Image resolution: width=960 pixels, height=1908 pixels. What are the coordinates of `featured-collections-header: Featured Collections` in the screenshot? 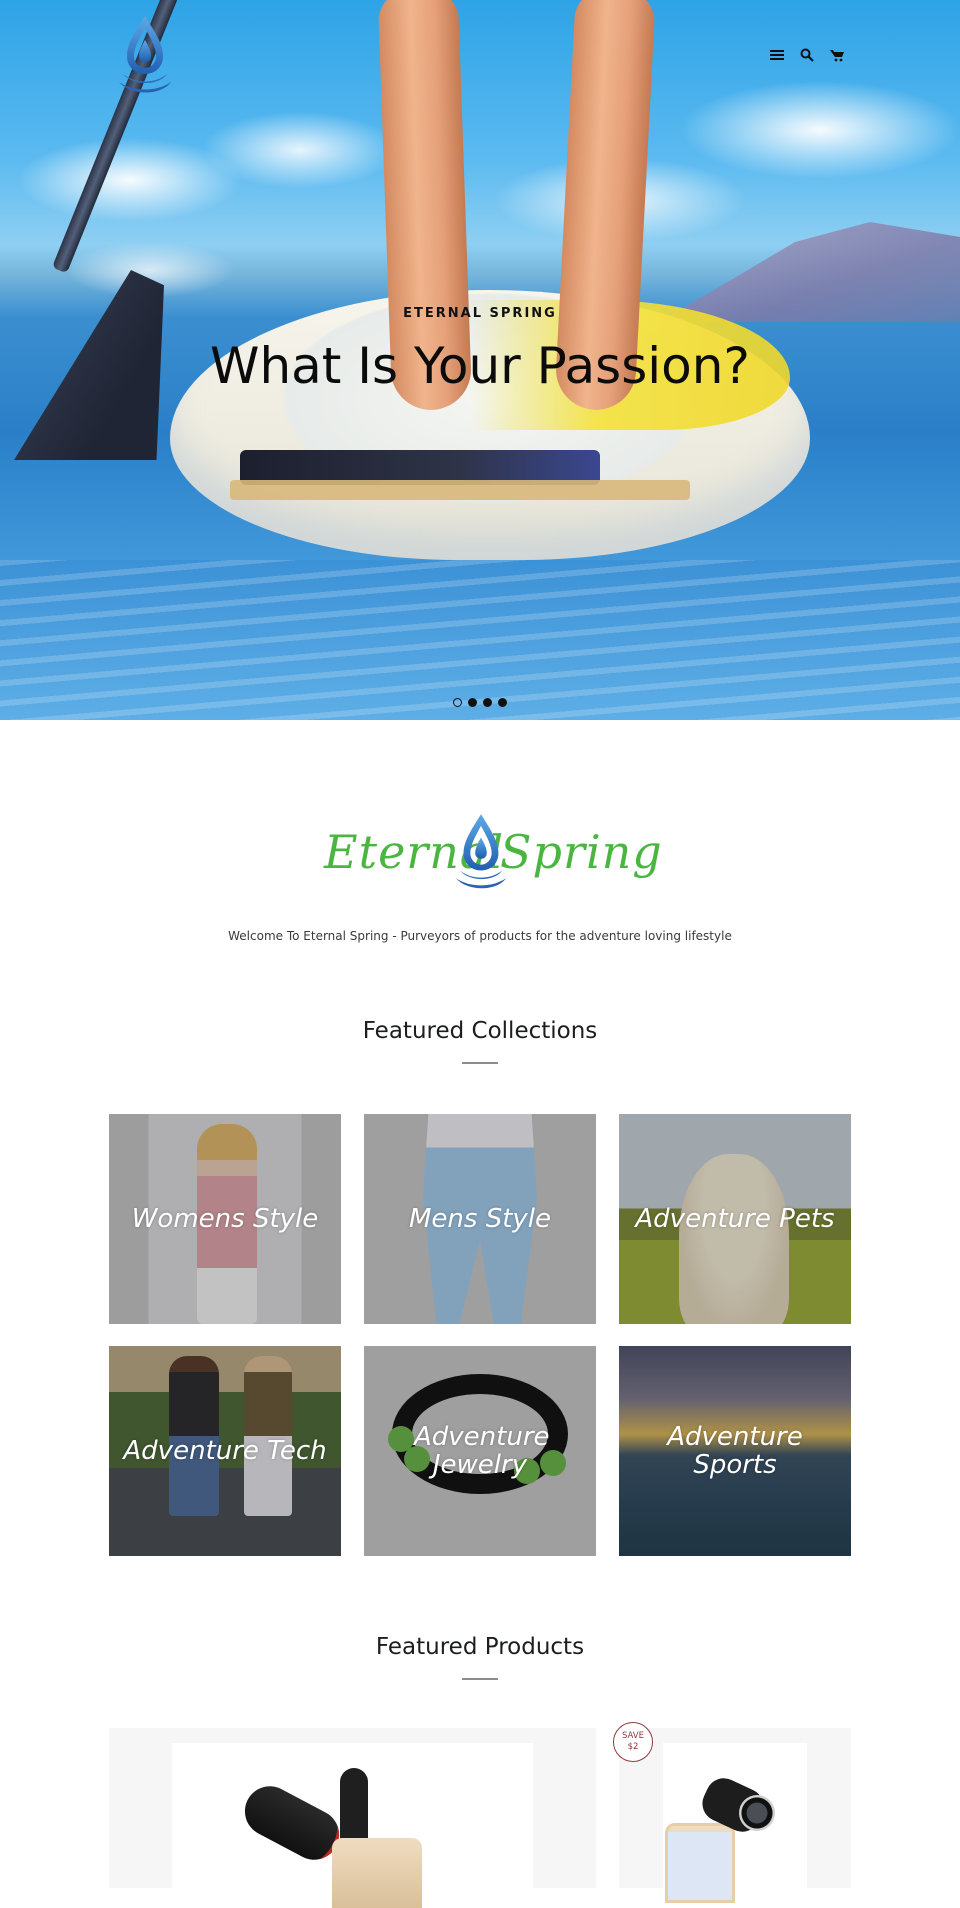 It's located at (480, 1041).